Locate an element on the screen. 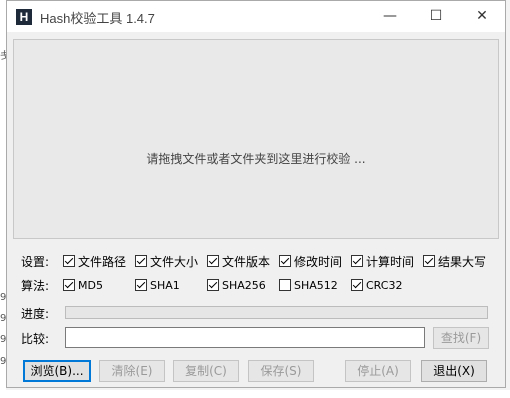  checkbox-label: 计算时间 is located at coordinates (390, 261).